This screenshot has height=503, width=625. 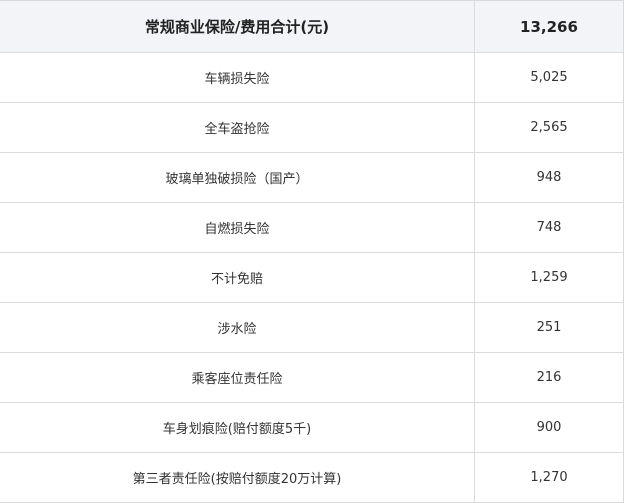 What do you see at coordinates (549, 477) in the screenshot?
I see `insurance-cost: 1,270` at bounding box center [549, 477].